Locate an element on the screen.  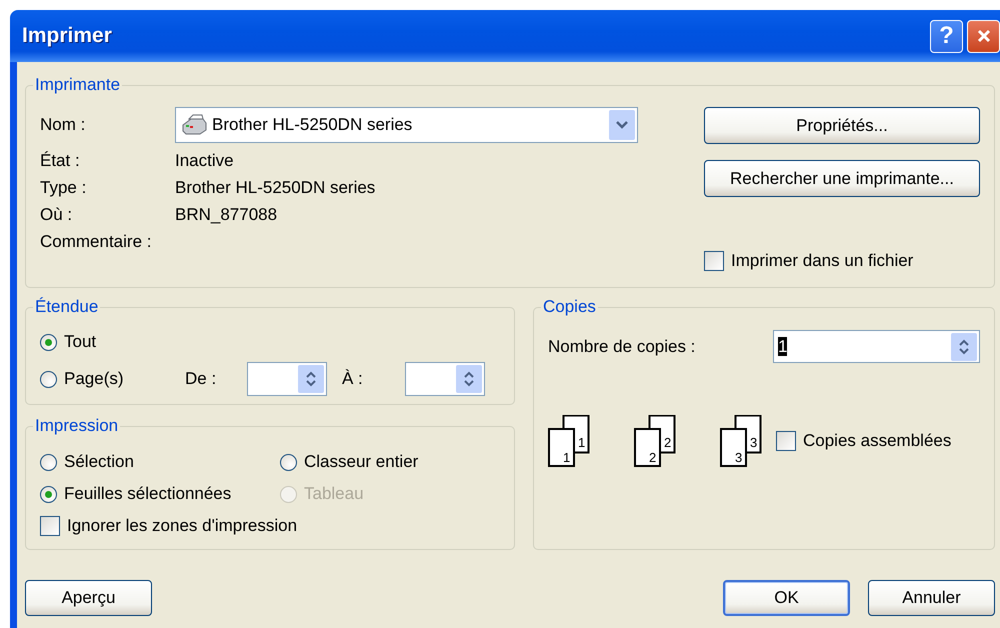
group-title: Imprimante is located at coordinates (78, 85).